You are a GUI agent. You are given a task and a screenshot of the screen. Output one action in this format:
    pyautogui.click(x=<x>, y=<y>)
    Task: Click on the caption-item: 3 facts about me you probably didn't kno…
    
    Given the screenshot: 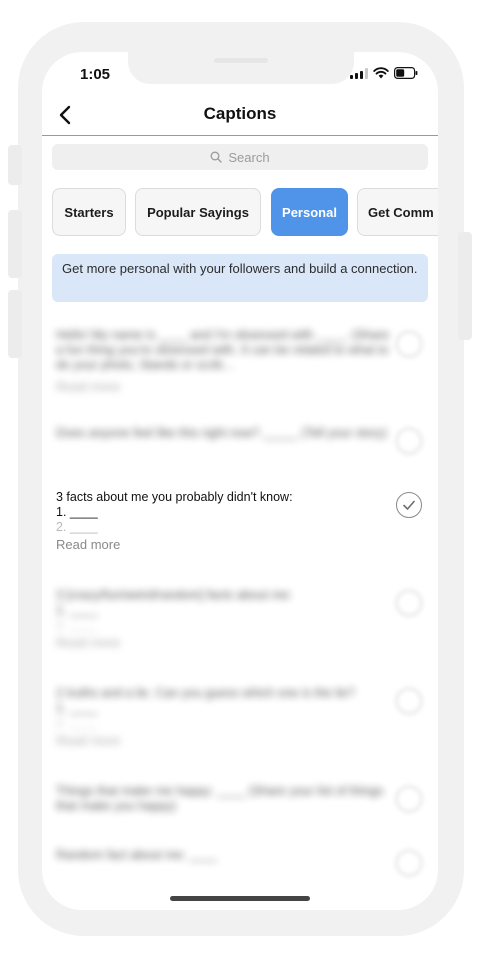 What is the action you would take?
    pyautogui.click(x=224, y=521)
    